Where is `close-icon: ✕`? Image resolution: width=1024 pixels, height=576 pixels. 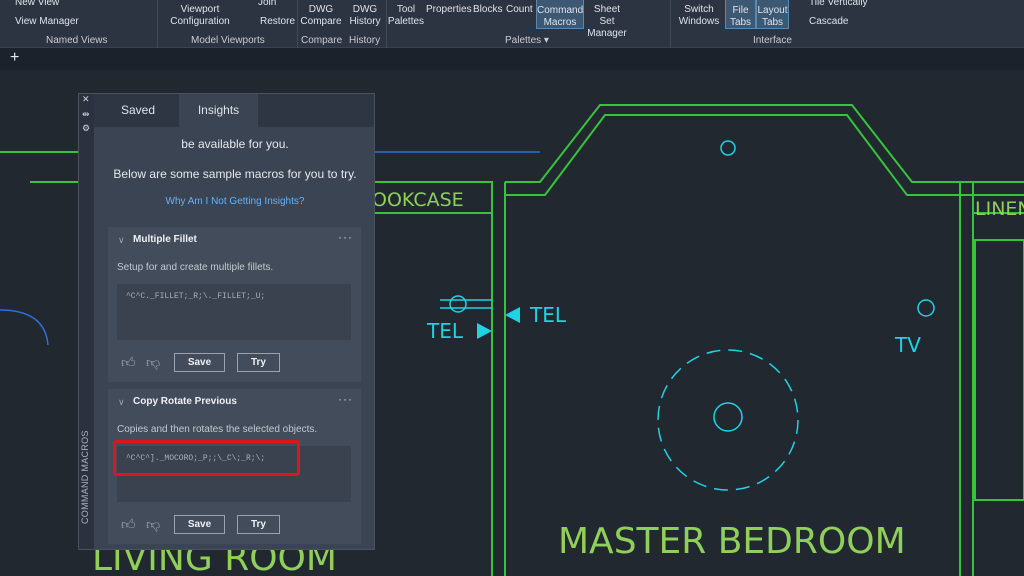 close-icon: ✕ is located at coordinates (86, 99).